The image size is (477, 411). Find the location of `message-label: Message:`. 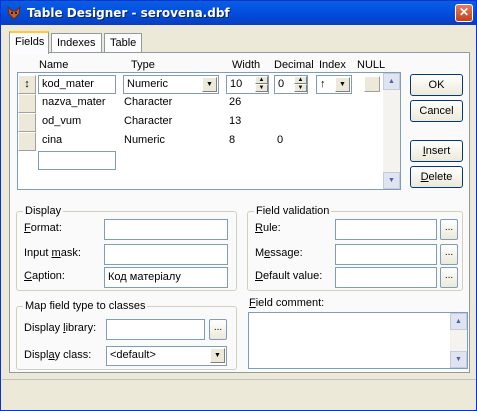

message-label: Message: is located at coordinates (279, 253).